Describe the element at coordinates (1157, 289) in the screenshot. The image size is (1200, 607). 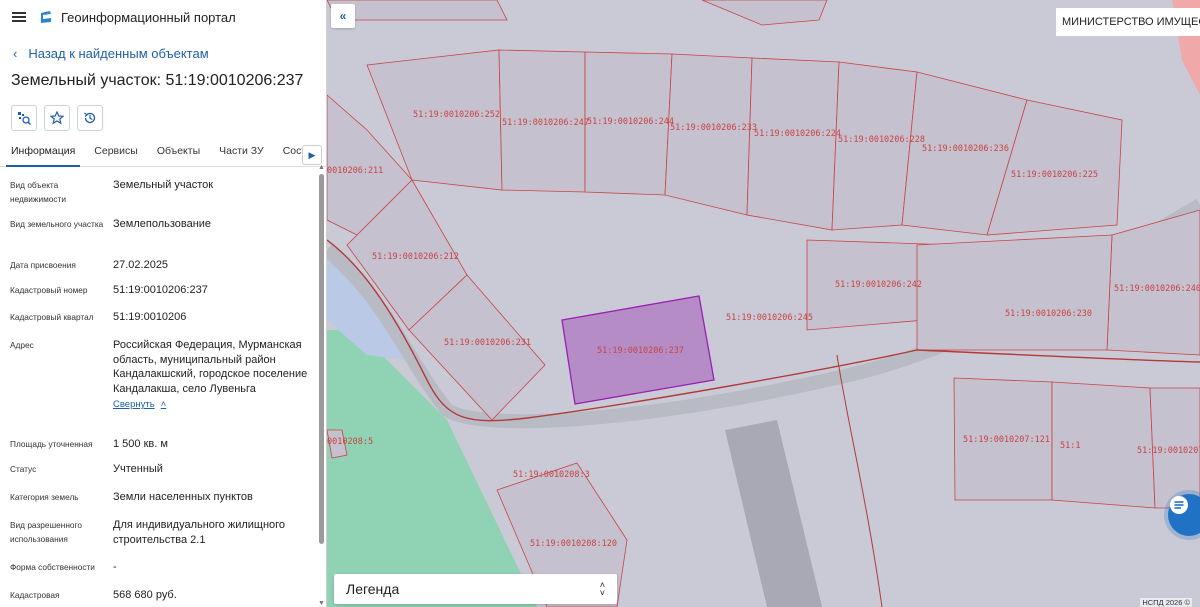
I see `parcel-label: 51:19:0010206:240` at that location.